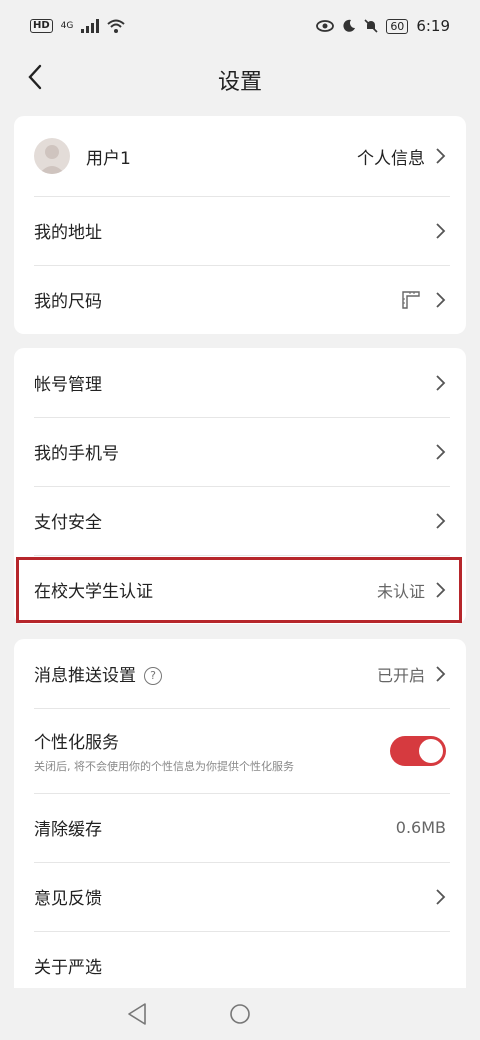 The height and width of the screenshot is (1040, 480). What do you see at coordinates (76, 454) in the screenshot?
I see `phone-label: 我的手机号` at bounding box center [76, 454].